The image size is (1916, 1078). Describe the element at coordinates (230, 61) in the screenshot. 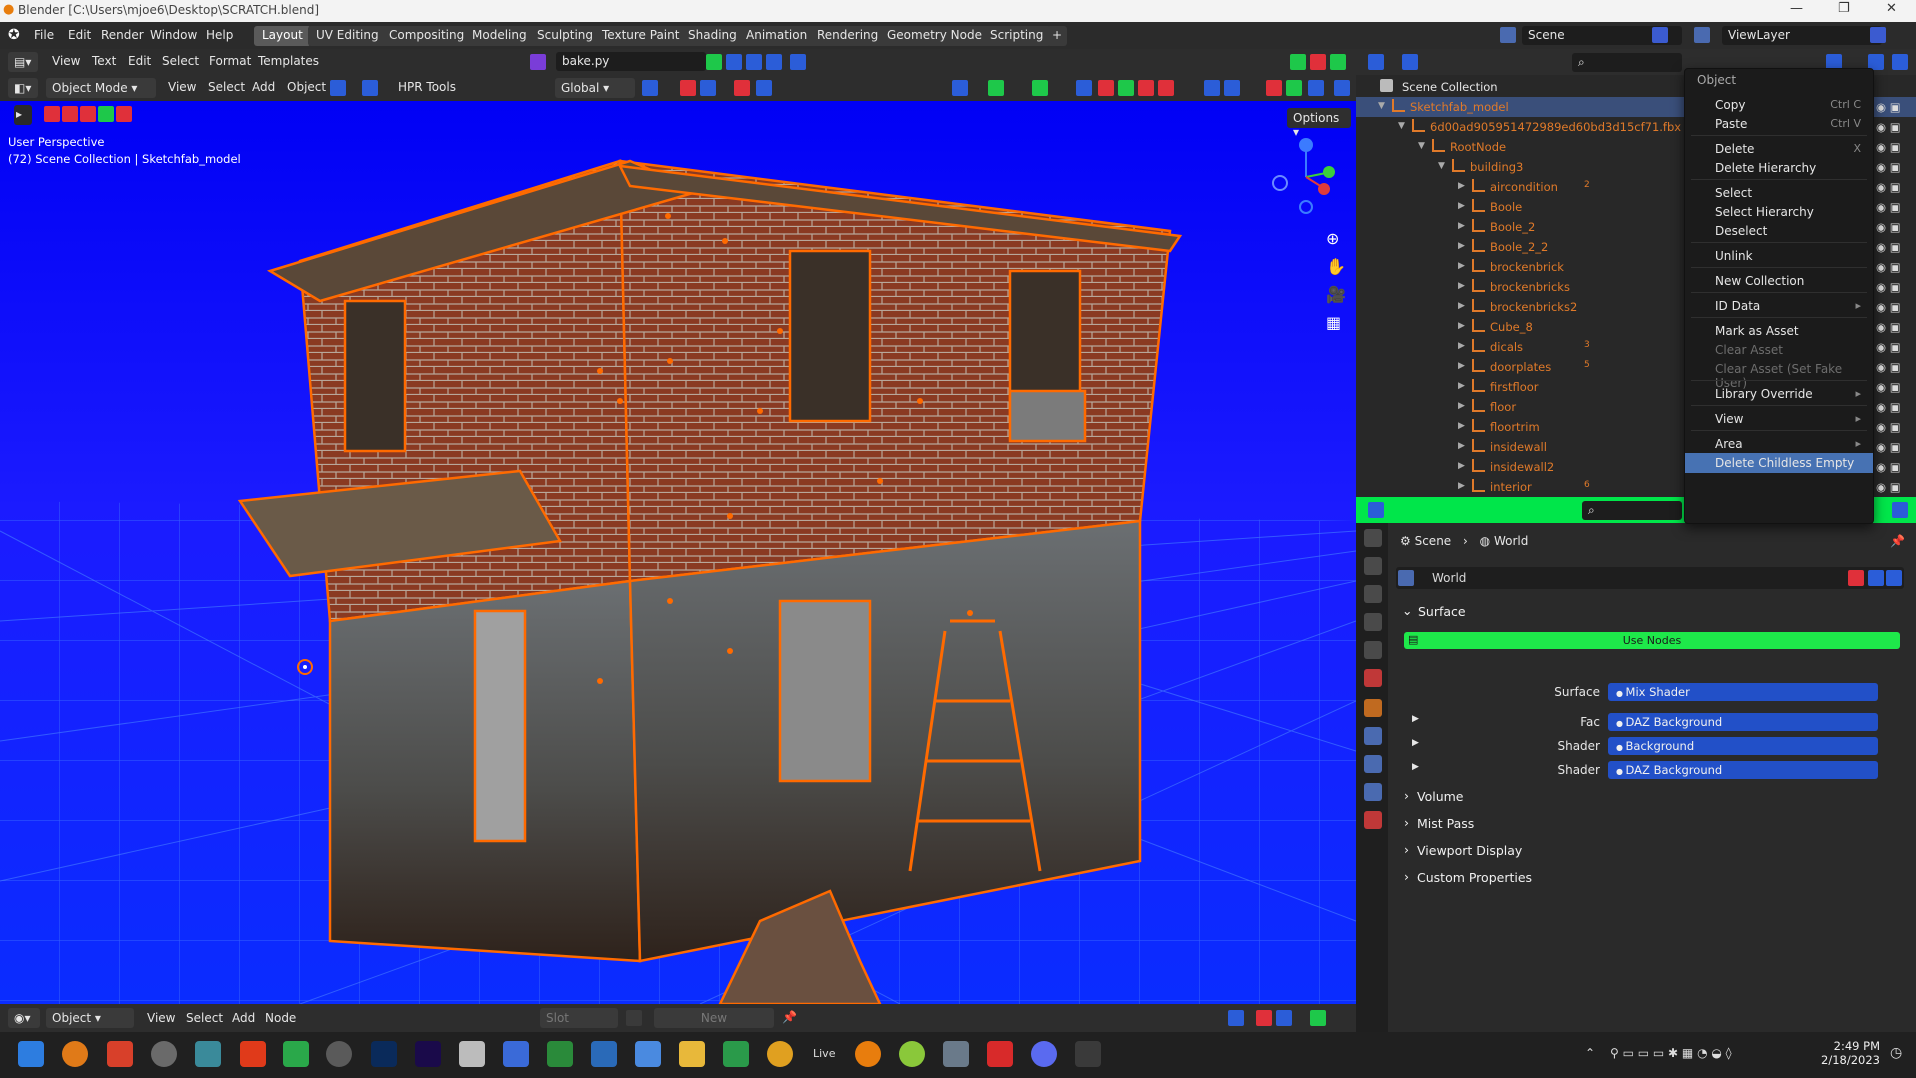

I see `te-menu-format: Format` at that location.